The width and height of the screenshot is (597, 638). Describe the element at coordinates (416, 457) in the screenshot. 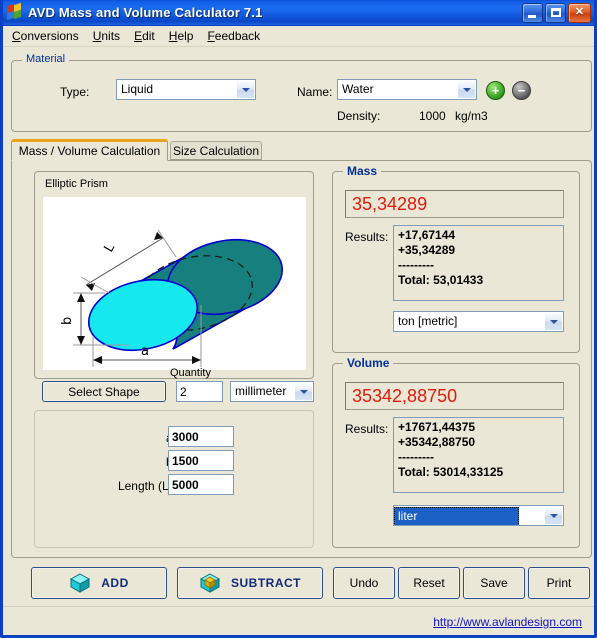

I see `volume-result-row: ---------` at that location.